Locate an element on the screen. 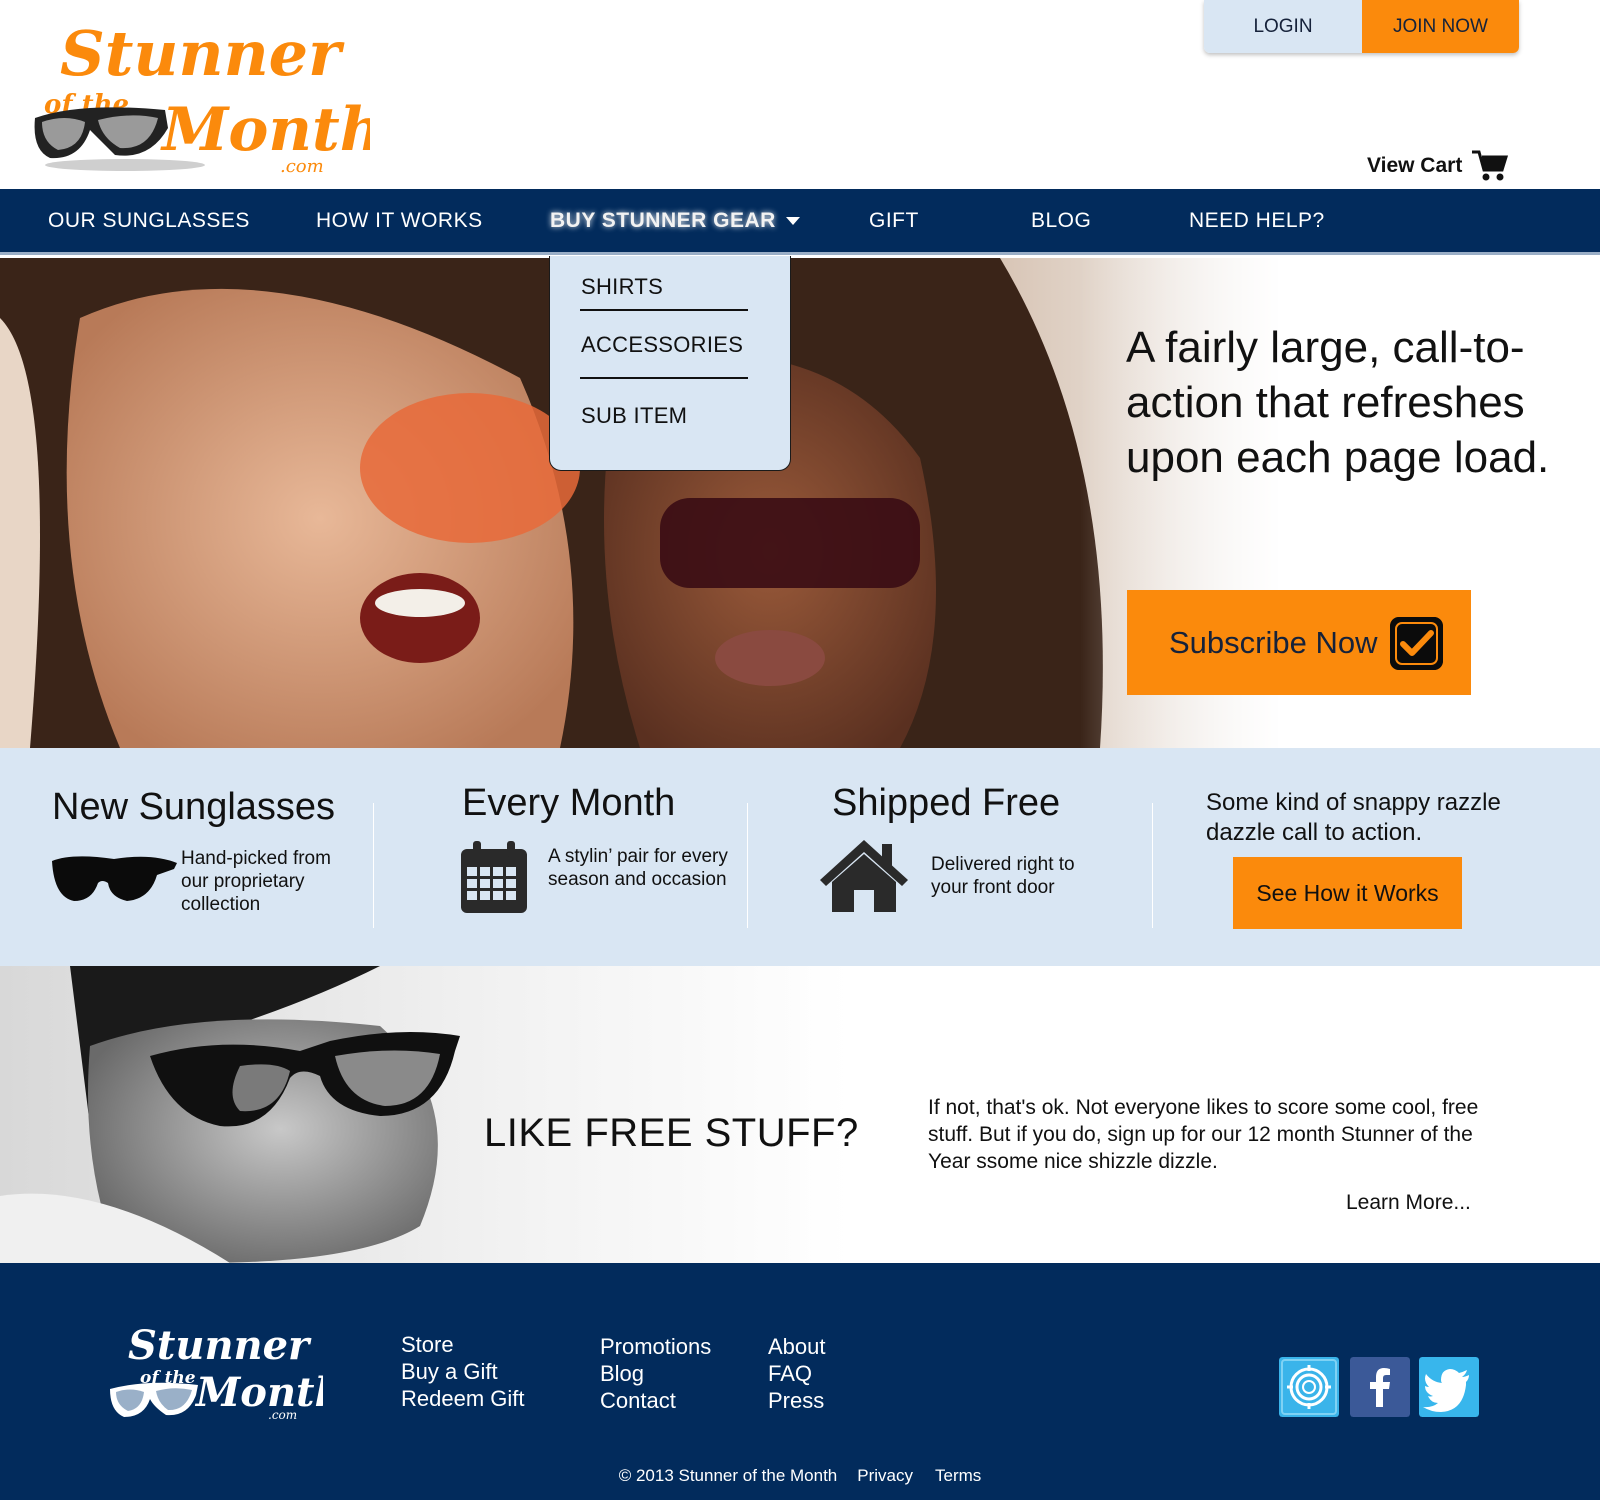  terms-link: Terms is located at coordinates (958, 1476).